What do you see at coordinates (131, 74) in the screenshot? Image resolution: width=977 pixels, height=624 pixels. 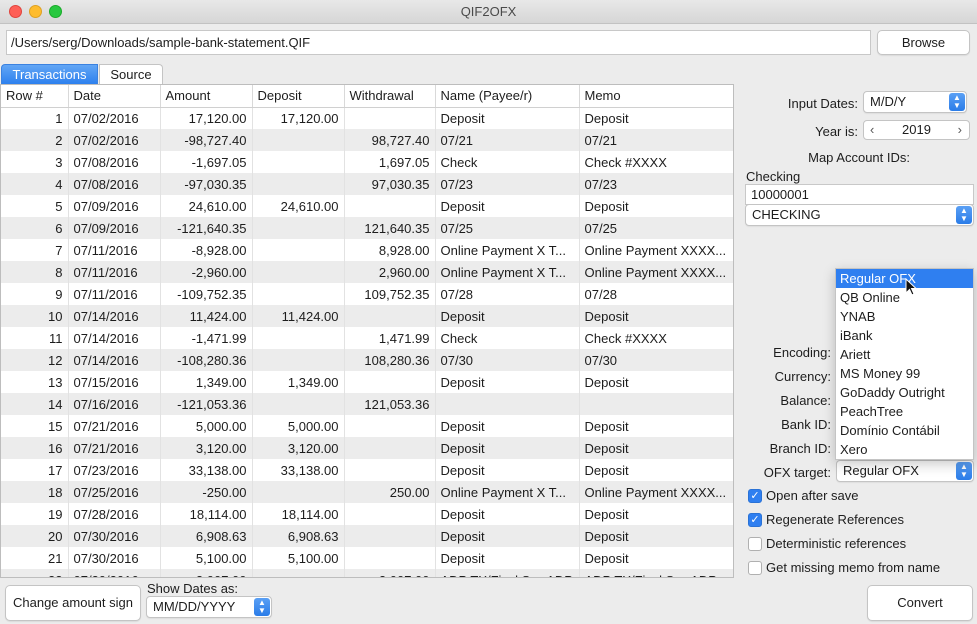 I see `tab-source: Source` at bounding box center [131, 74].